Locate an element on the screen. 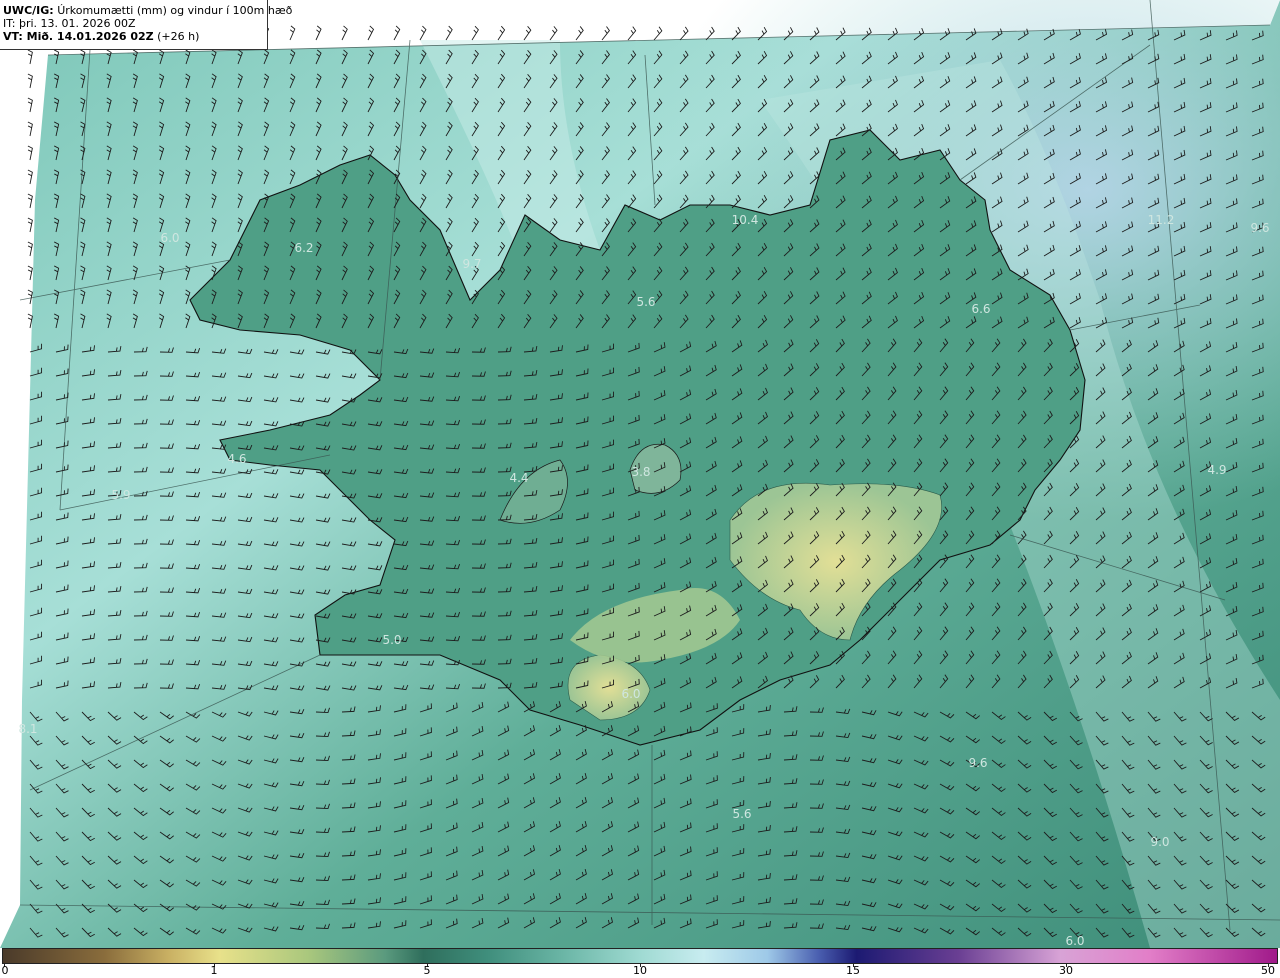 The width and height of the screenshot is (1280, 978). map-value-label: 3.8 is located at coordinates (641, 472).